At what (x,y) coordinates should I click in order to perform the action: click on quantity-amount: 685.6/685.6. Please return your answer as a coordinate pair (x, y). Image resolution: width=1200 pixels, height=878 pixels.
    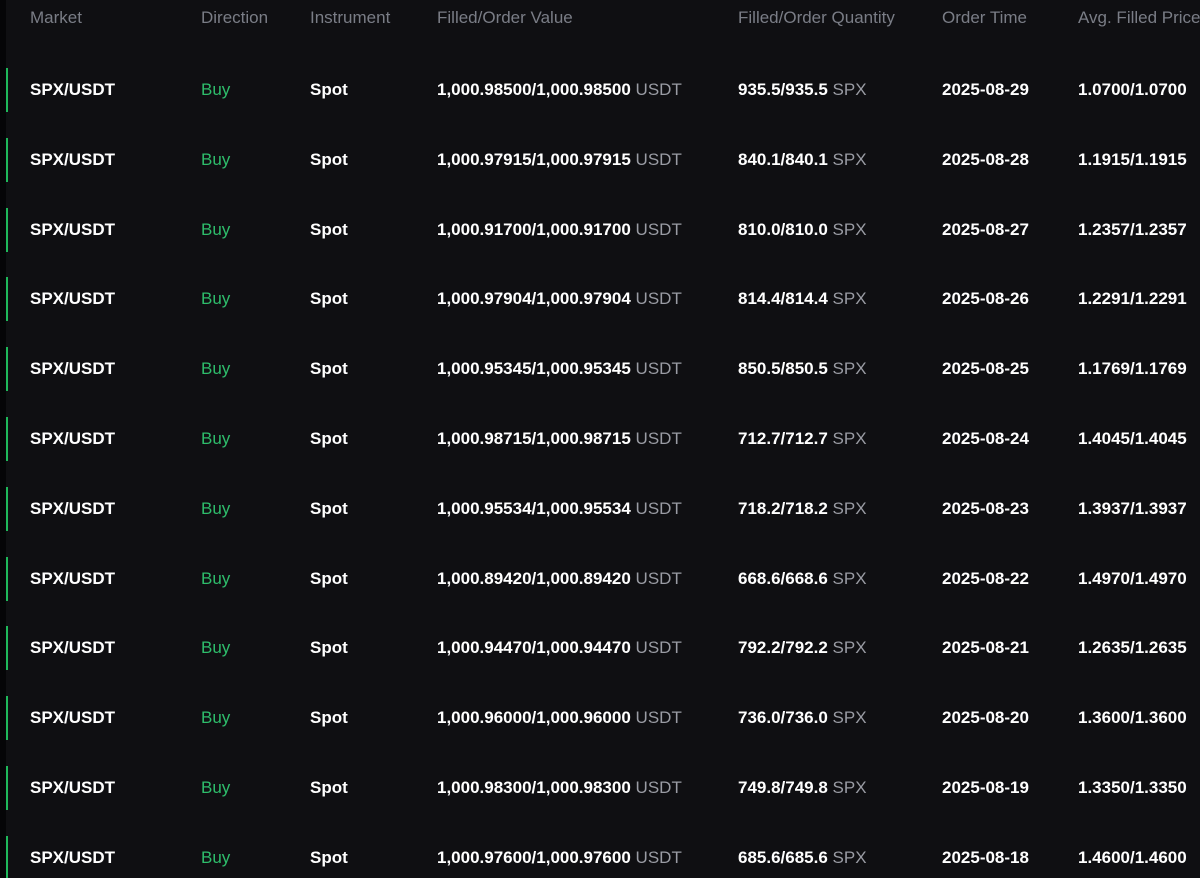
    Looking at the image, I should click on (783, 857).